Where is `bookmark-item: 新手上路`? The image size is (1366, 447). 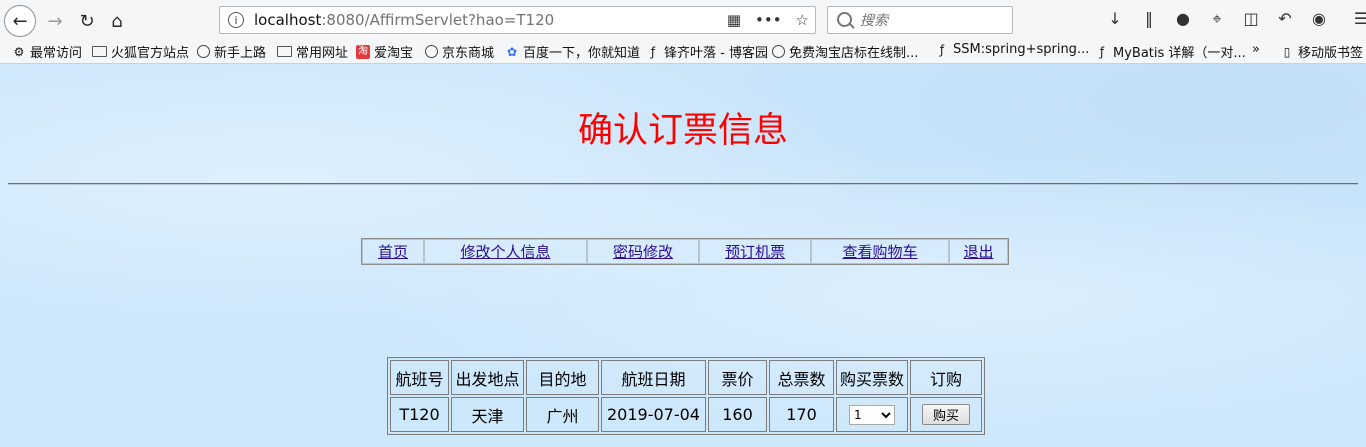
bookmark-item: 新手上路 is located at coordinates (231, 51).